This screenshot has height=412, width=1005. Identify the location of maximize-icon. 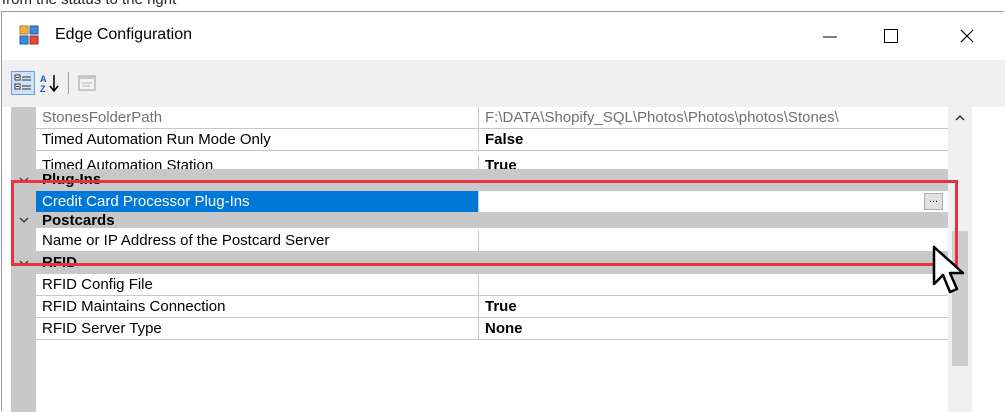
(891, 36).